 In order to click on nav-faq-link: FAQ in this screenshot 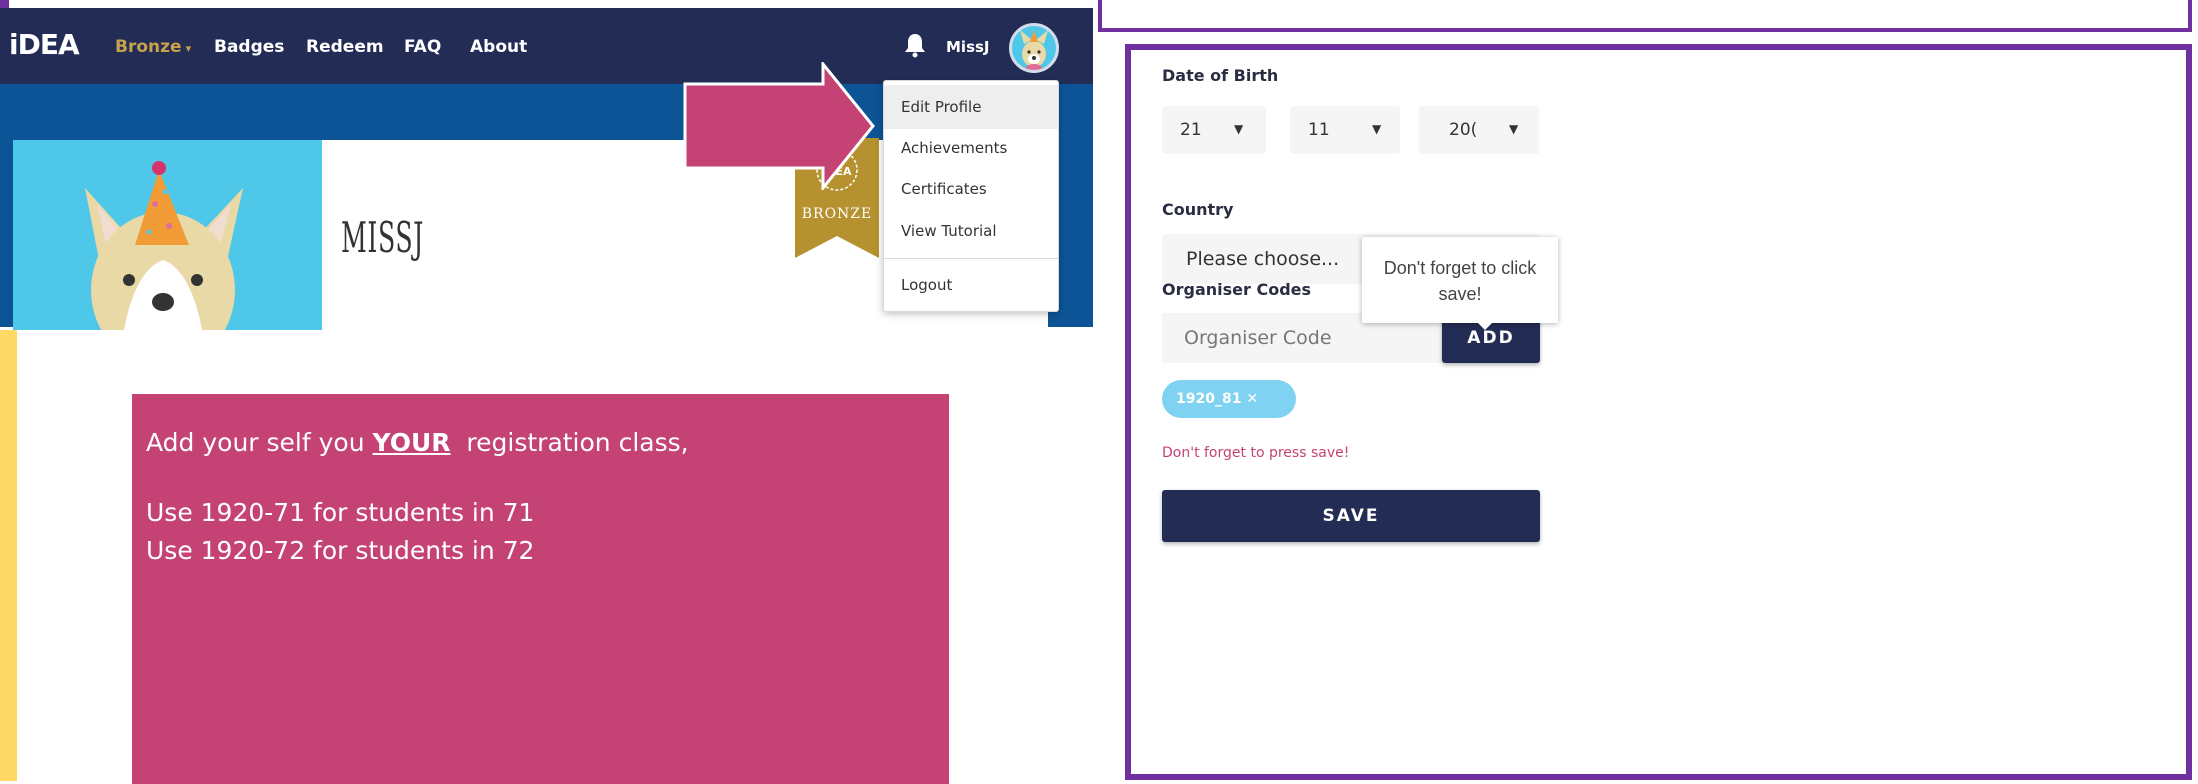, I will do `click(422, 47)`.